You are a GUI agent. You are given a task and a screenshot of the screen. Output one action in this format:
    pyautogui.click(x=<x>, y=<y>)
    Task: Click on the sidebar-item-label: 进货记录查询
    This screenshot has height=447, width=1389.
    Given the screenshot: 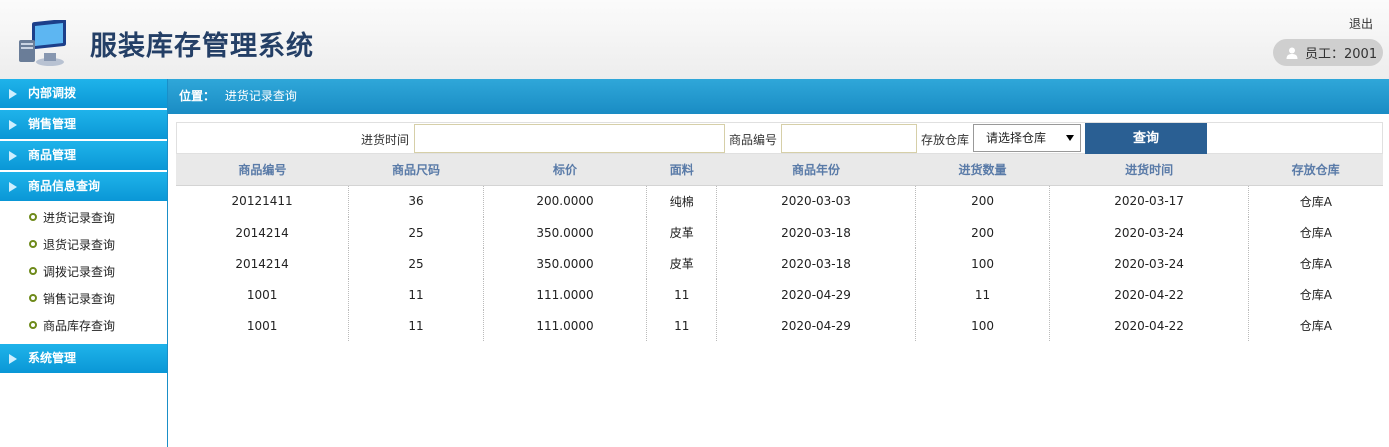 What is the action you would take?
    pyautogui.click(x=79, y=218)
    